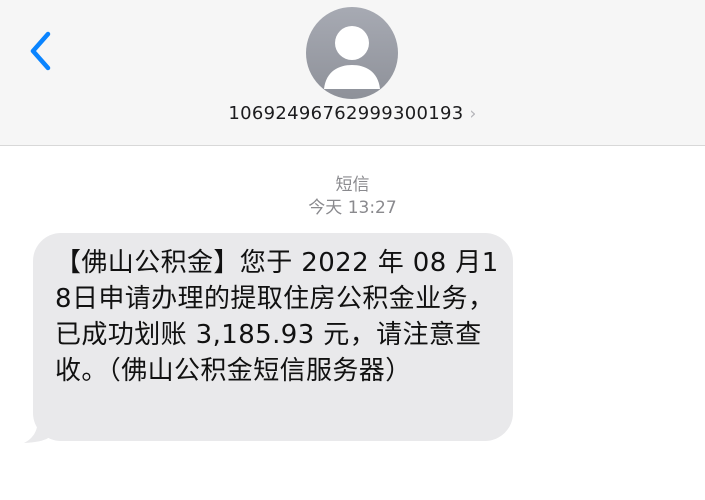 The width and height of the screenshot is (705, 500). I want to click on person-icon, so click(352, 57).